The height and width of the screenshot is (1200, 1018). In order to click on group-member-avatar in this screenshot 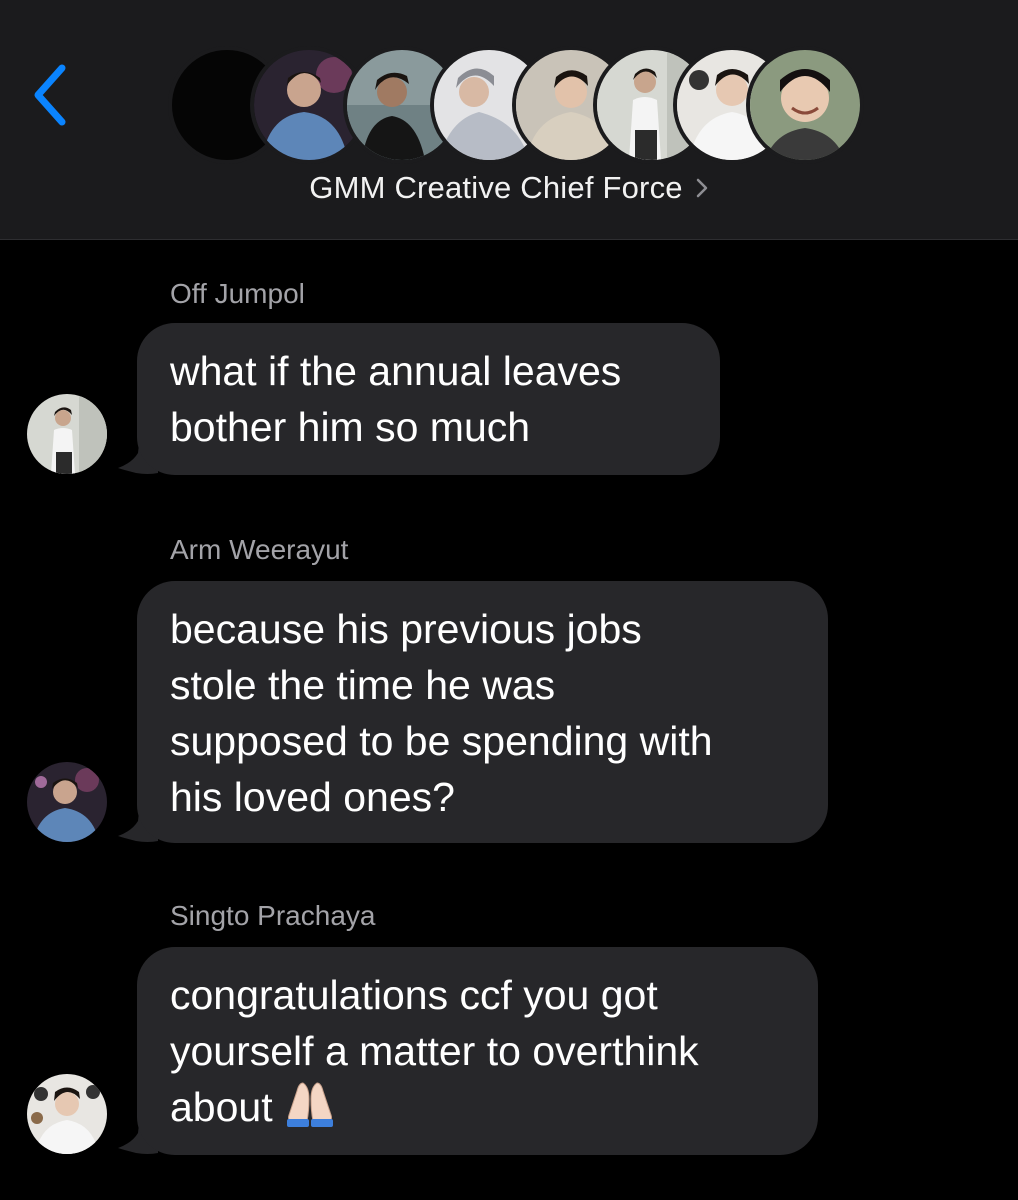, I will do `click(805, 105)`.